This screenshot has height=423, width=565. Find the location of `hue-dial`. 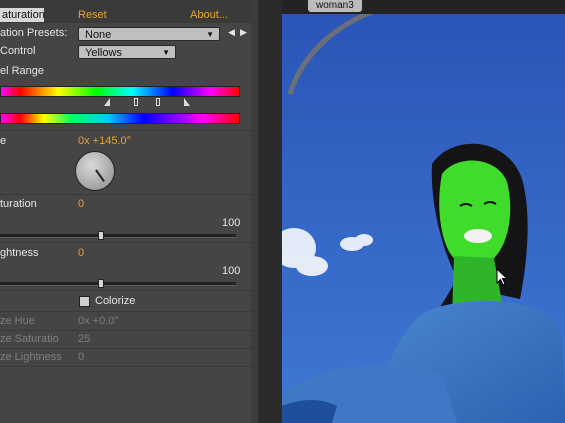

hue-dial is located at coordinates (95, 171).